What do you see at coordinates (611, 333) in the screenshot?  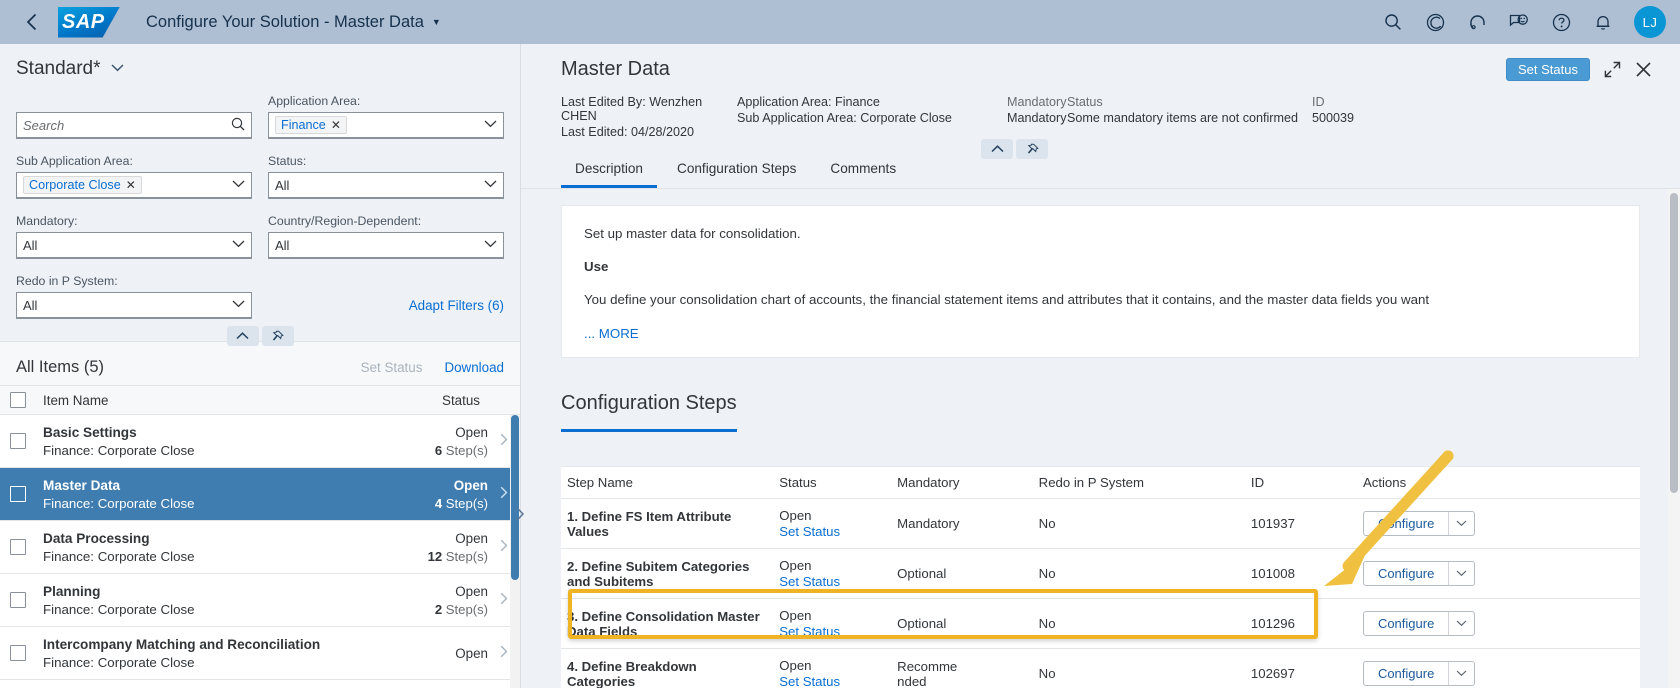 I see `description-more-link: ... MORE` at bounding box center [611, 333].